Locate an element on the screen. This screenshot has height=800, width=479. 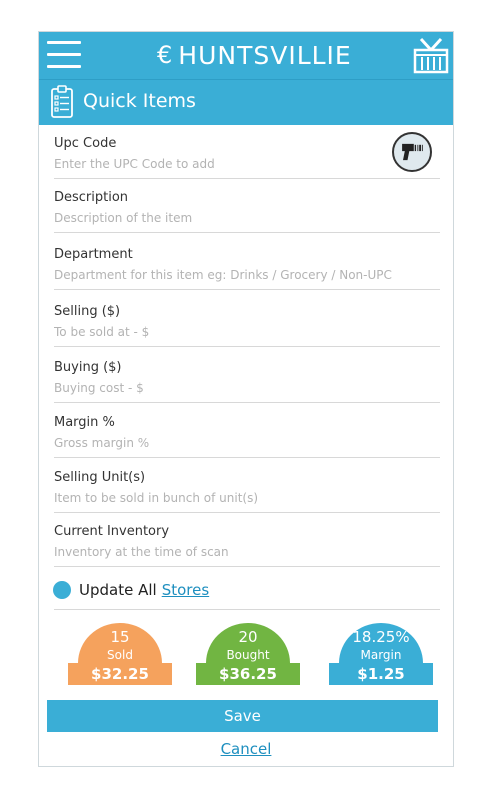
description-input is located at coordinates (224, 218).